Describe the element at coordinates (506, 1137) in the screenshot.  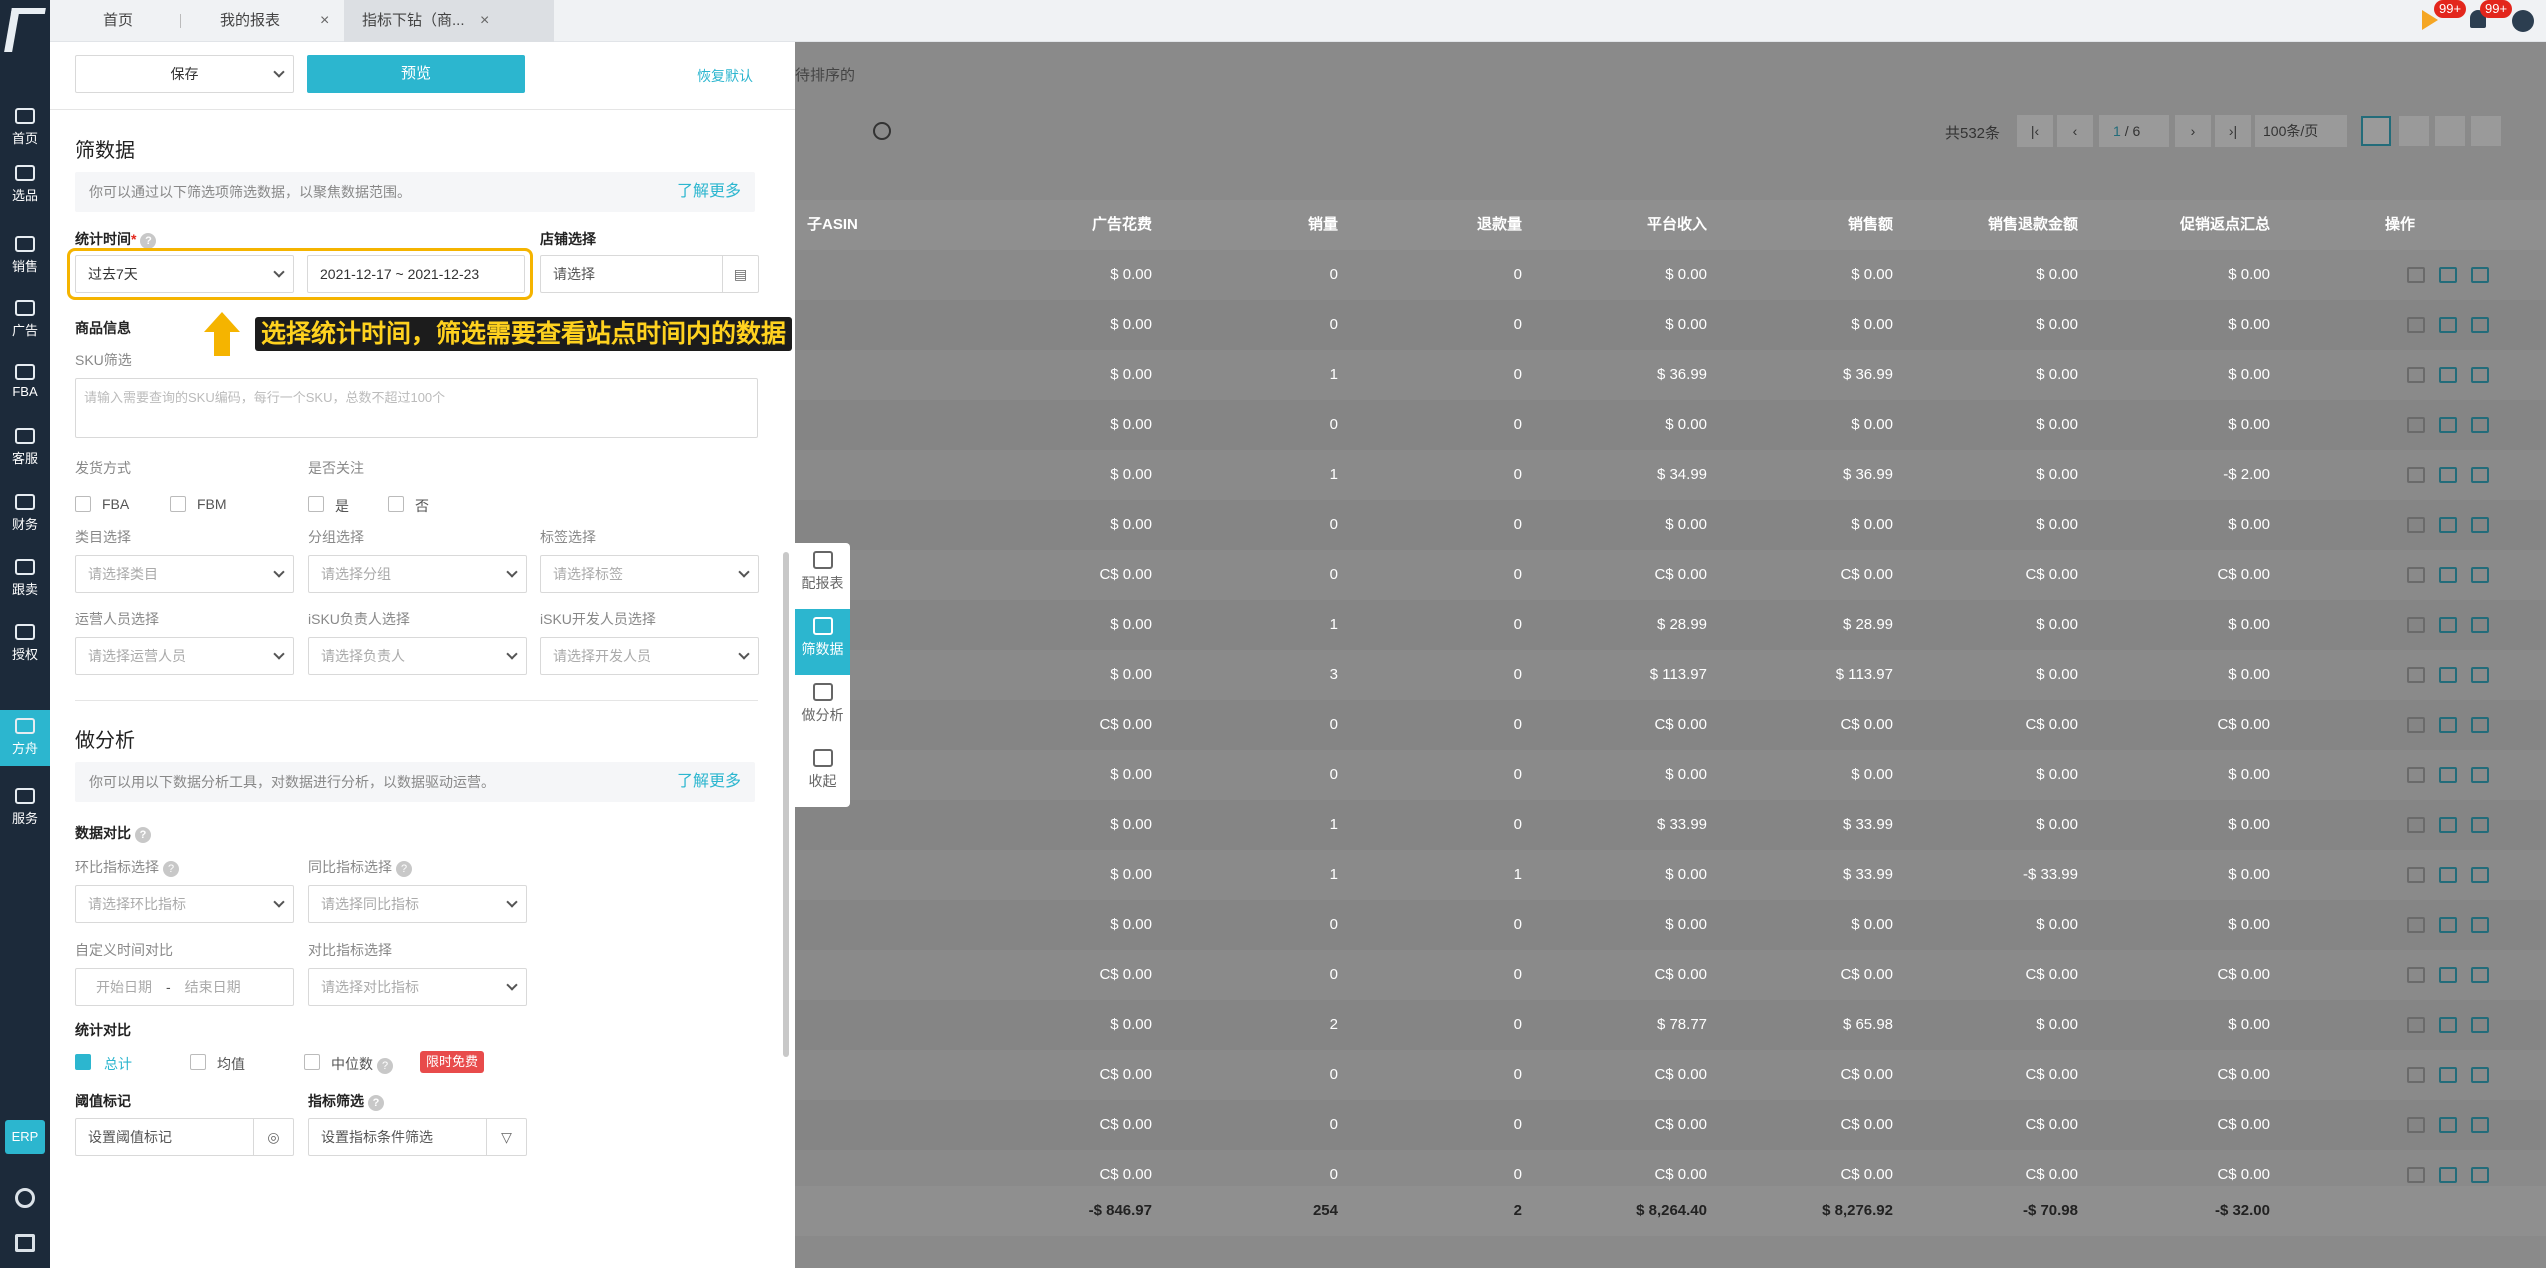
I see `filter-icon: ▽` at that location.